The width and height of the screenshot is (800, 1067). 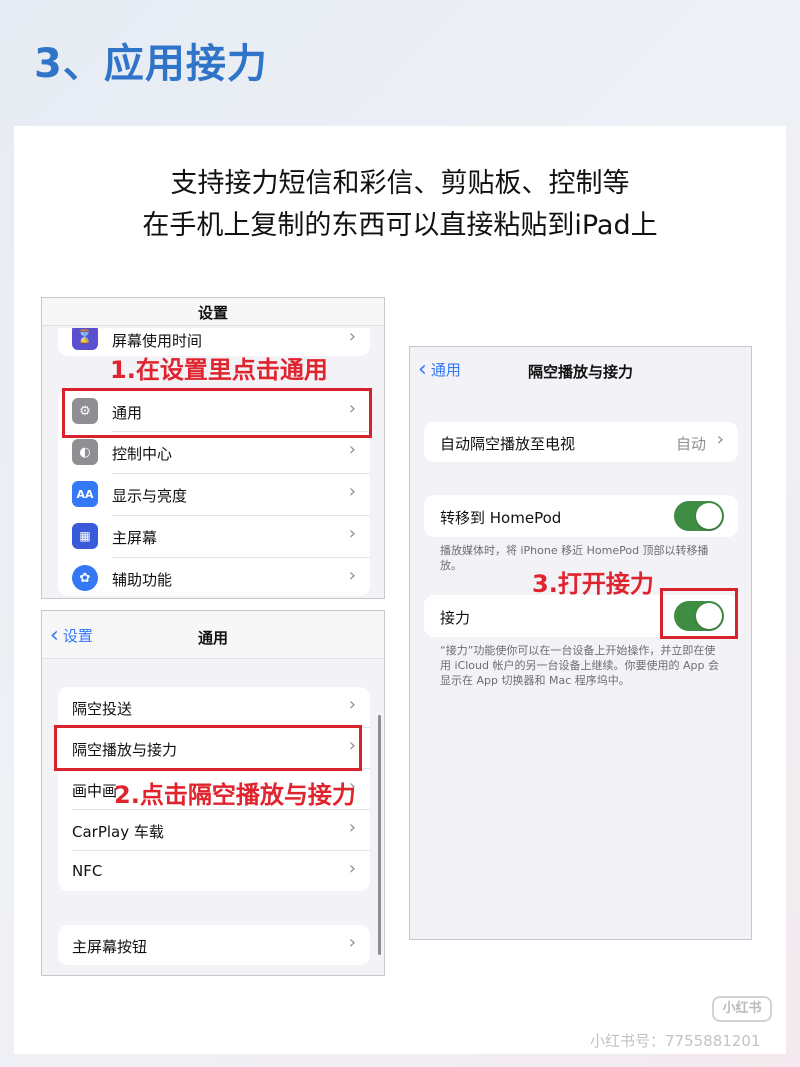 I want to click on general-item-carplay: CarPlay 车载 ›, so click(x=214, y=830).